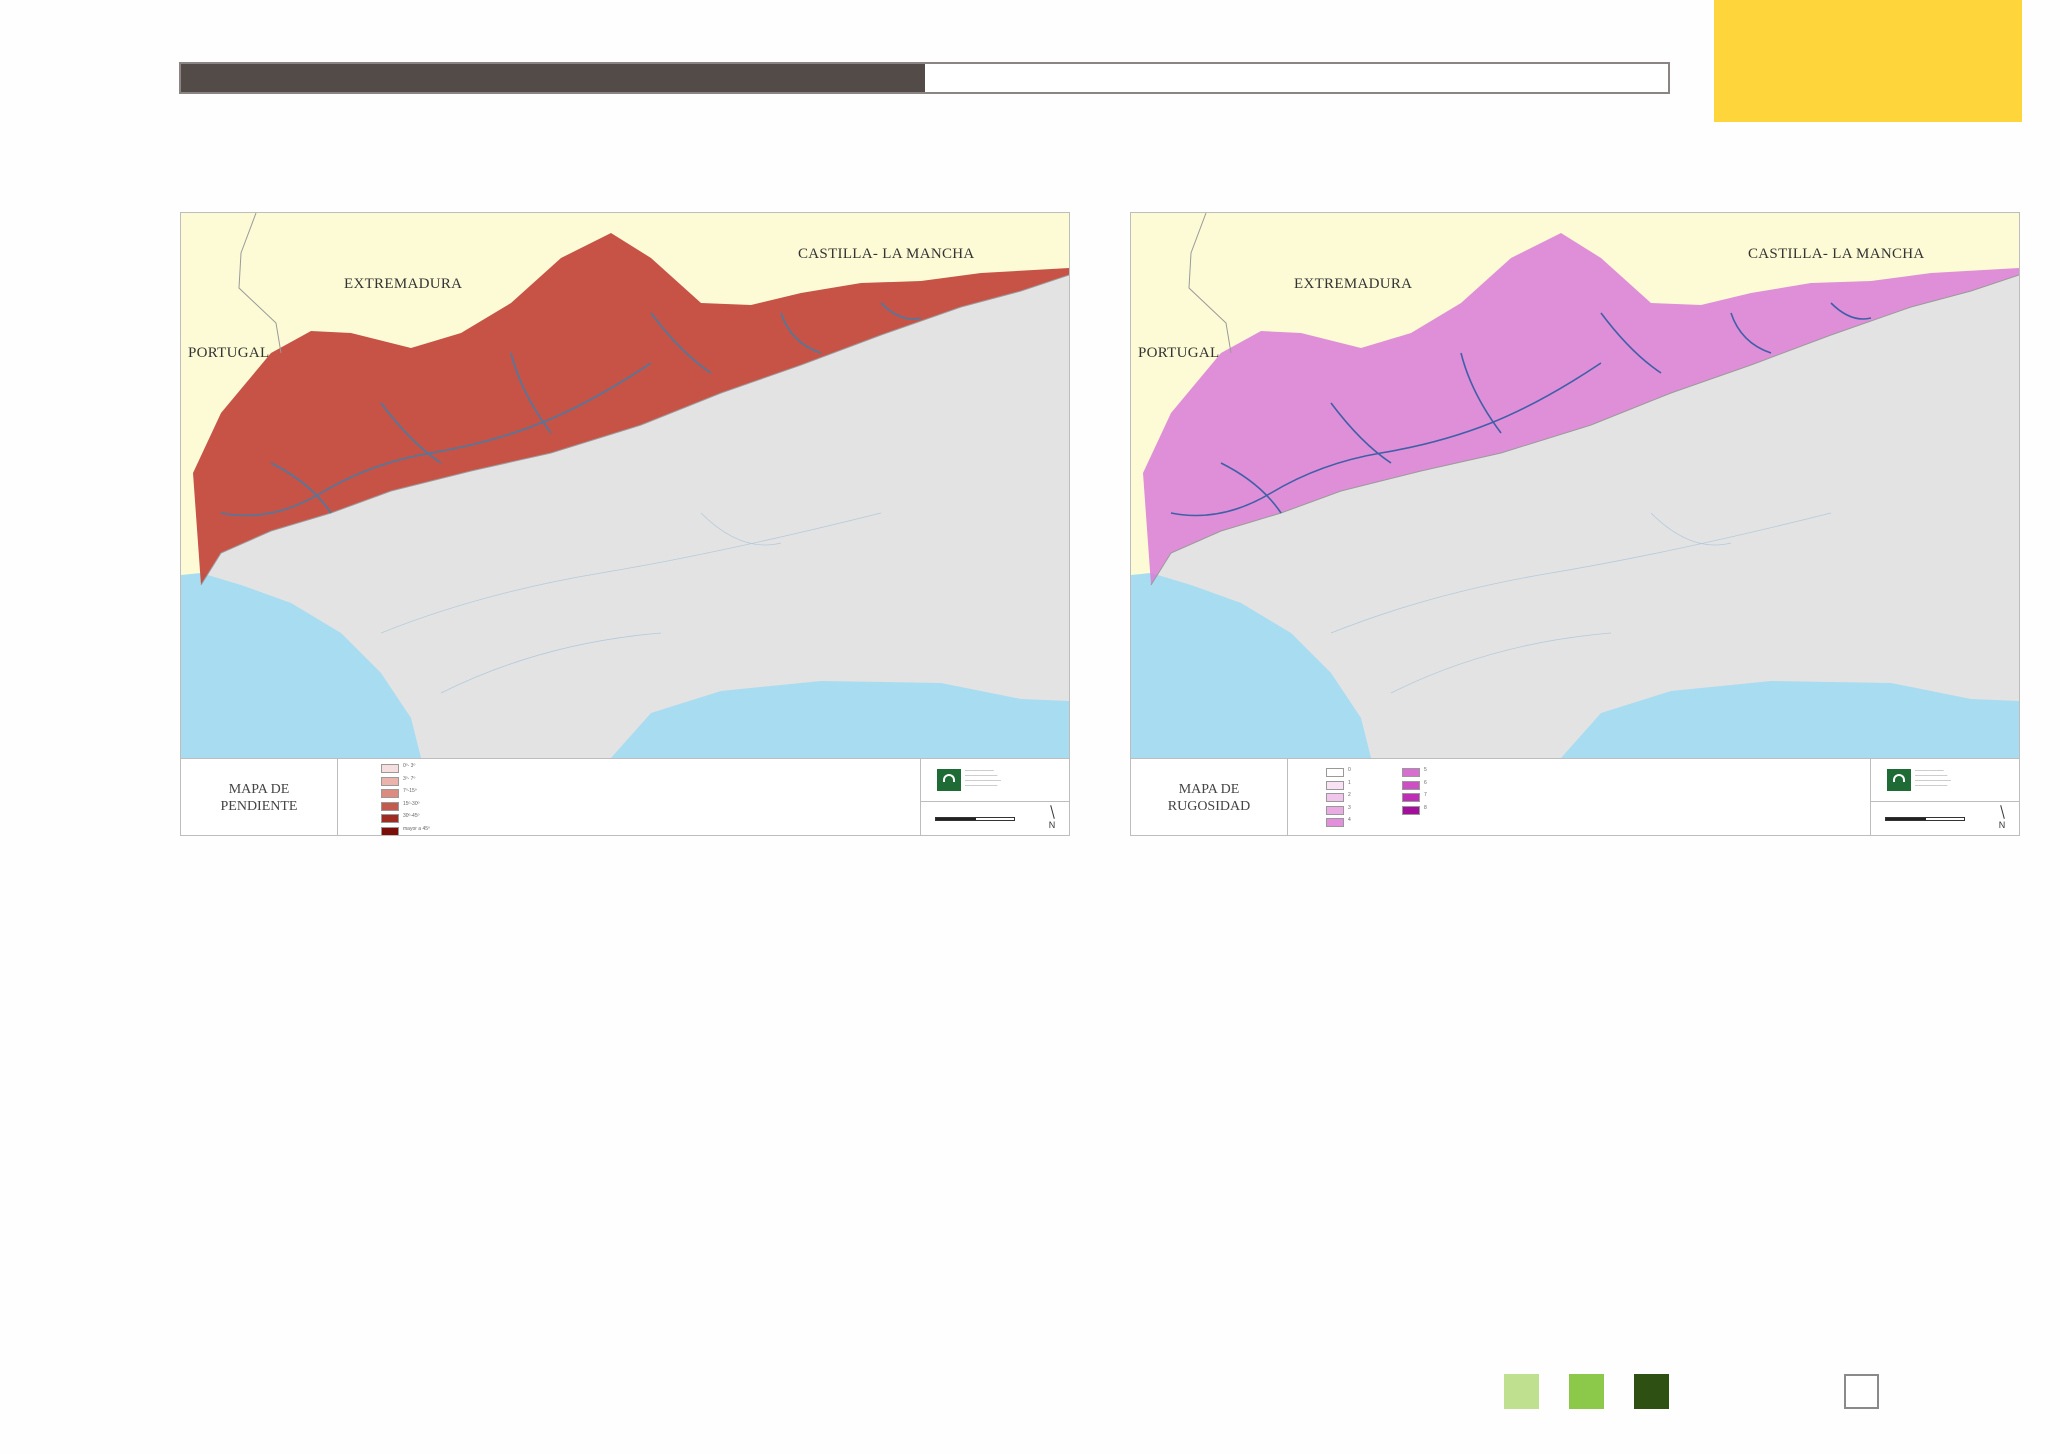  I want to click on corner-tab, so click(1868, 61).